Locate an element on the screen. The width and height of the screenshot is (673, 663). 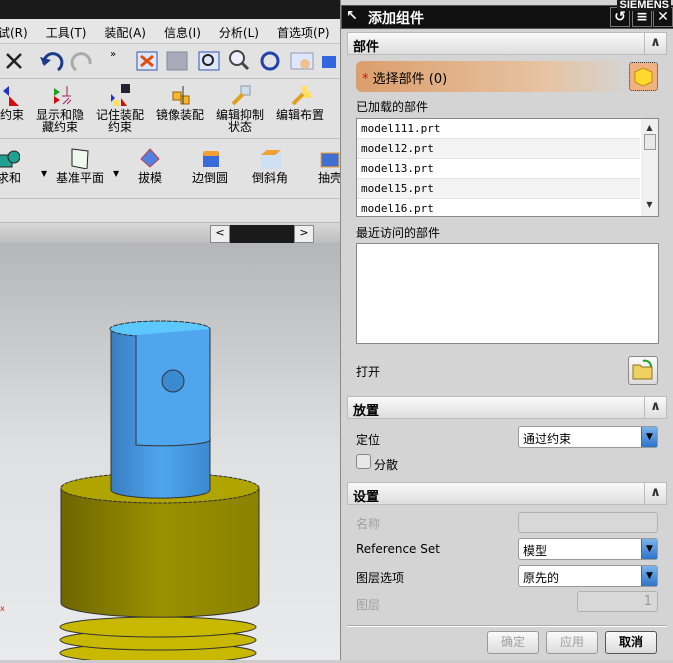
standard-toolbar: » is located at coordinates (170, 61).